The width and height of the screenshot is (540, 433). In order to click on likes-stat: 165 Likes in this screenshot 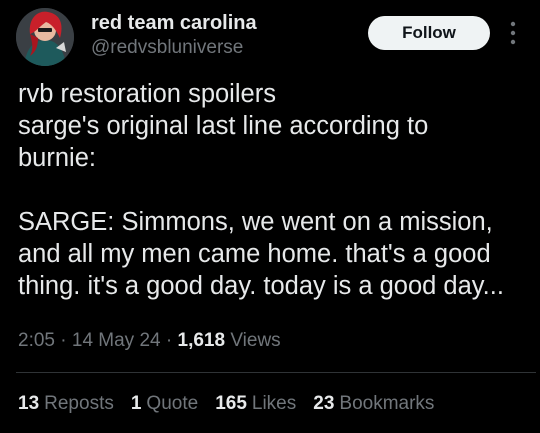, I will do `click(255, 404)`.